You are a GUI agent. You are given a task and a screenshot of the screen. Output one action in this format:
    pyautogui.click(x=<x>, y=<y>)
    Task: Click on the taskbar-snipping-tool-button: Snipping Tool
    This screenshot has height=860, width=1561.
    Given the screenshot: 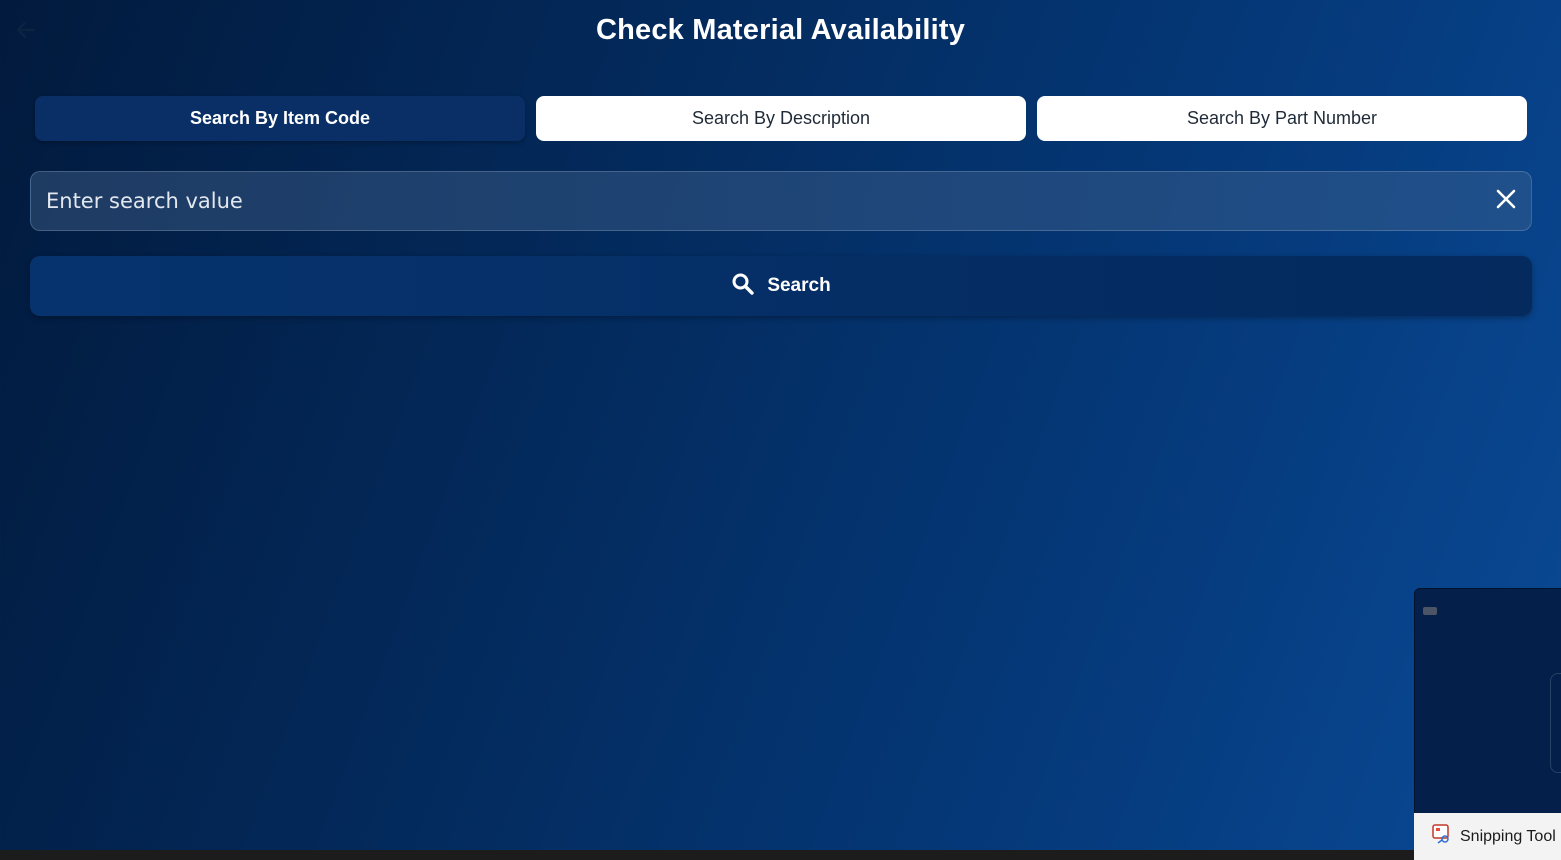 What is the action you would take?
    pyautogui.click(x=1487, y=836)
    